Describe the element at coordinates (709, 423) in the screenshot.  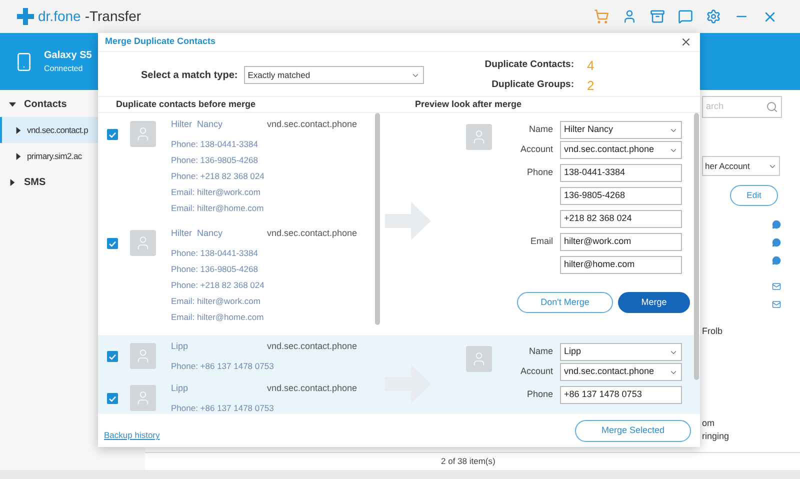
I see `list-text: om` at that location.